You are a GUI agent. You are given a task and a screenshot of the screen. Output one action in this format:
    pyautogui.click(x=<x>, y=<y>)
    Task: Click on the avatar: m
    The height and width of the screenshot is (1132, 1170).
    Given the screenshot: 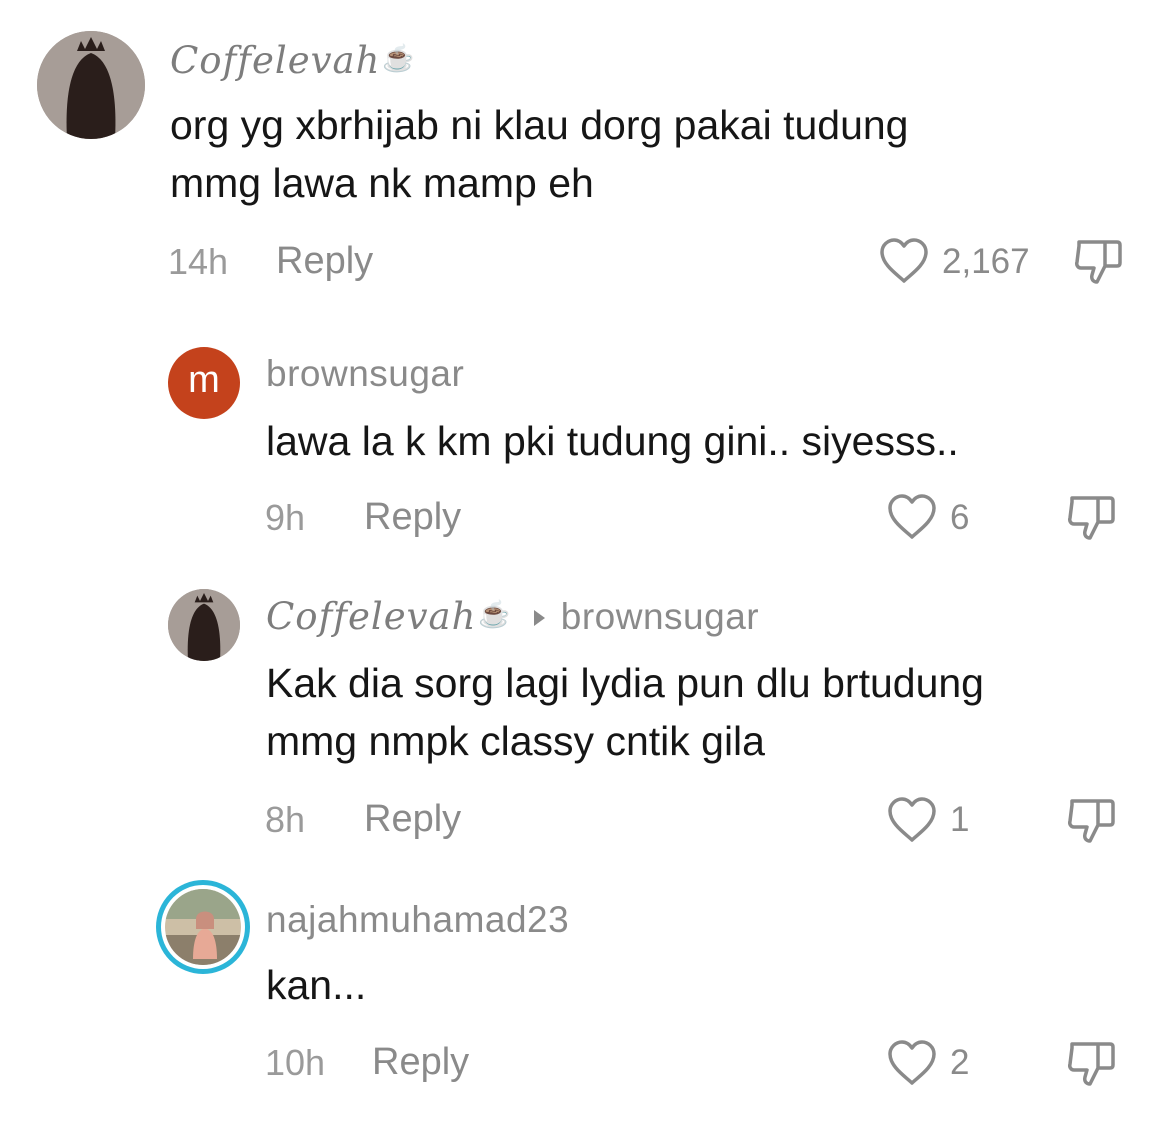 What is the action you would take?
    pyautogui.click(x=204, y=383)
    